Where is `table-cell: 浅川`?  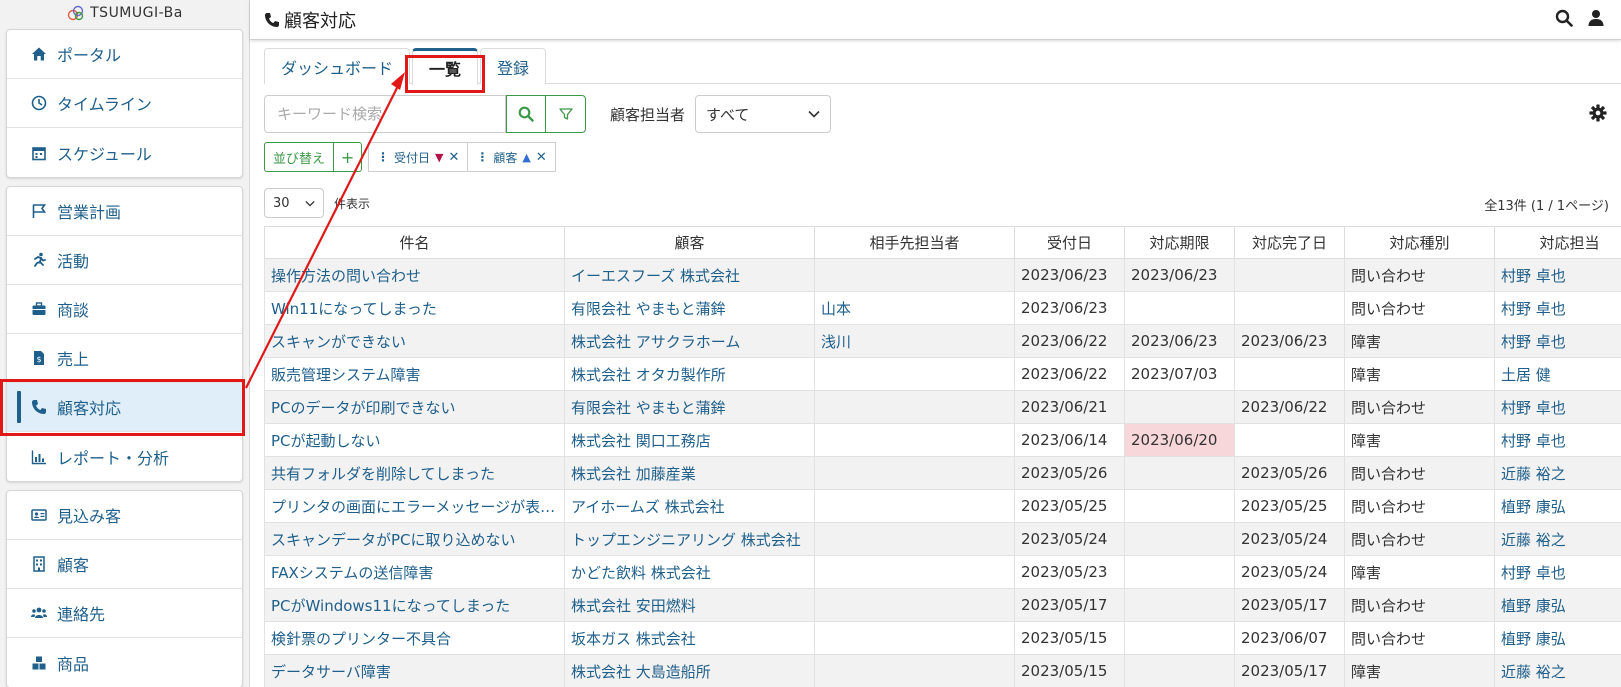
table-cell: 浅川 is located at coordinates (914, 341).